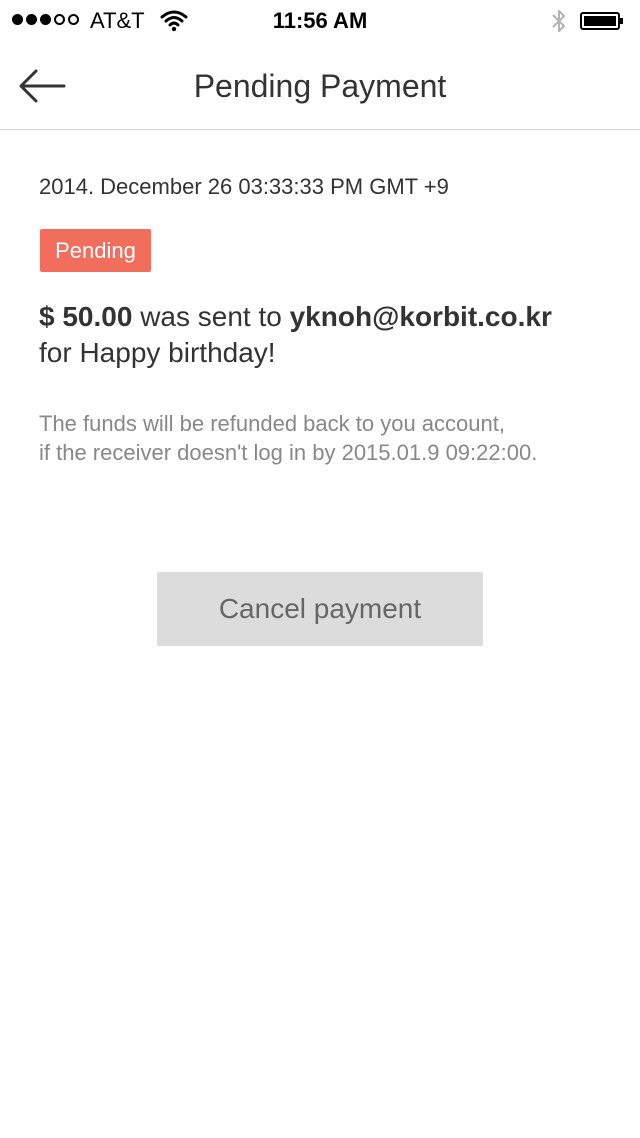 The width and height of the screenshot is (640, 1138). Describe the element at coordinates (86, 316) in the screenshot. I see `payment-amount: $ 50.00` at that location.